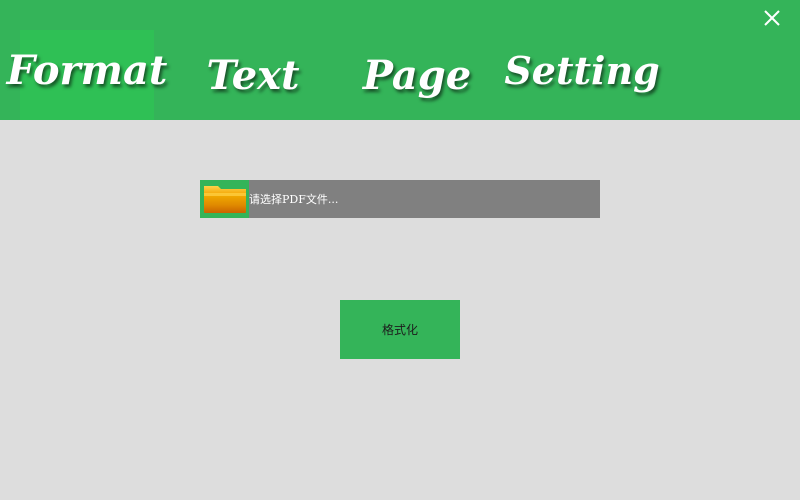 The image size is (800, 500). What do you see at coordinates (582, 70) in the screenshot?
I see `tab-setting-label: Setting` at bounding box center [582, 70].